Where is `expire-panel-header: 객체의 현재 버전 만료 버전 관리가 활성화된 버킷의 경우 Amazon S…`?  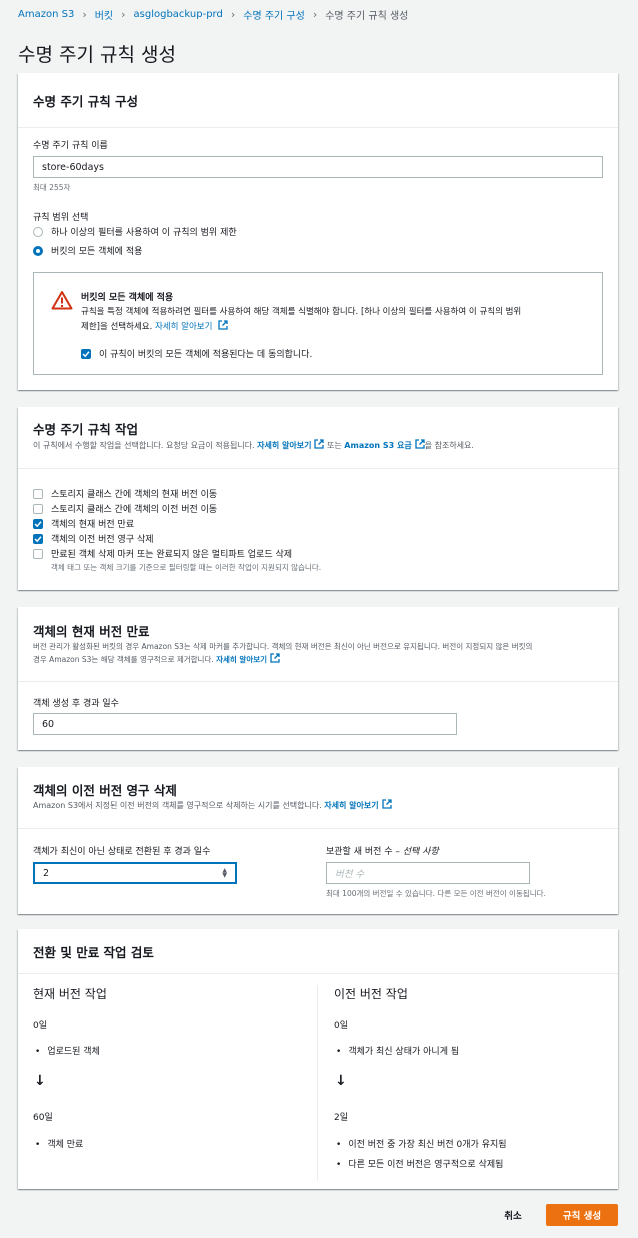 expire-panel-header: 객체의 현재 버전 만료 버전 관리가 활성화된 버킷의 경우 Amazon S… is located at coordinates (318, 644).